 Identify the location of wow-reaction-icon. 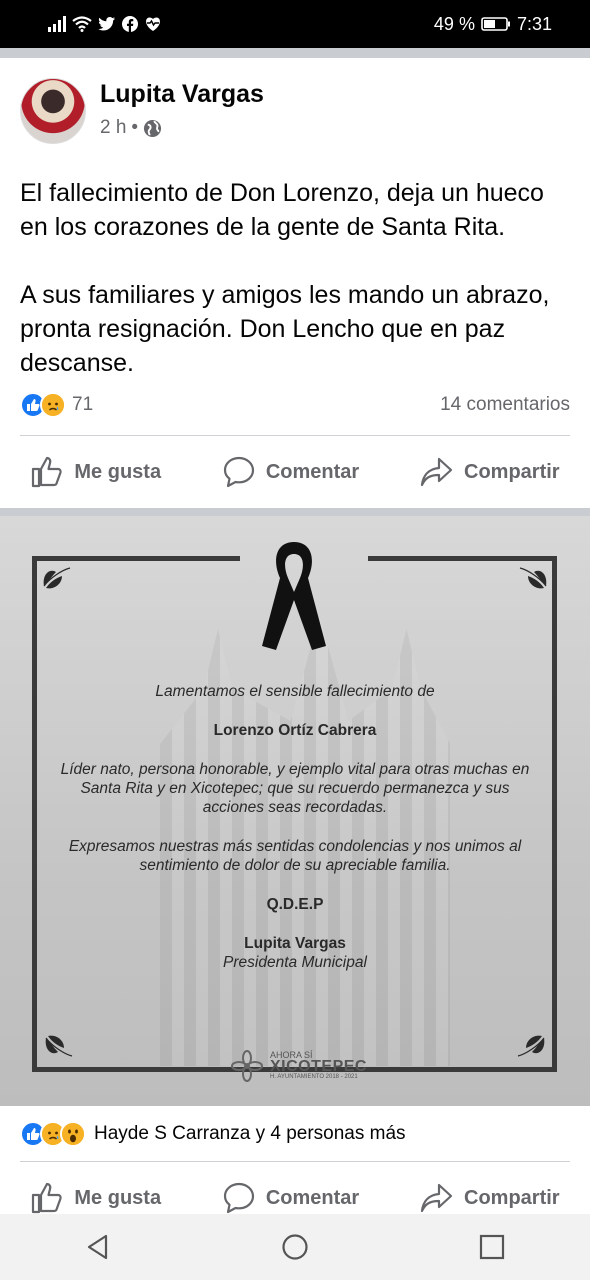
(73, 1134).